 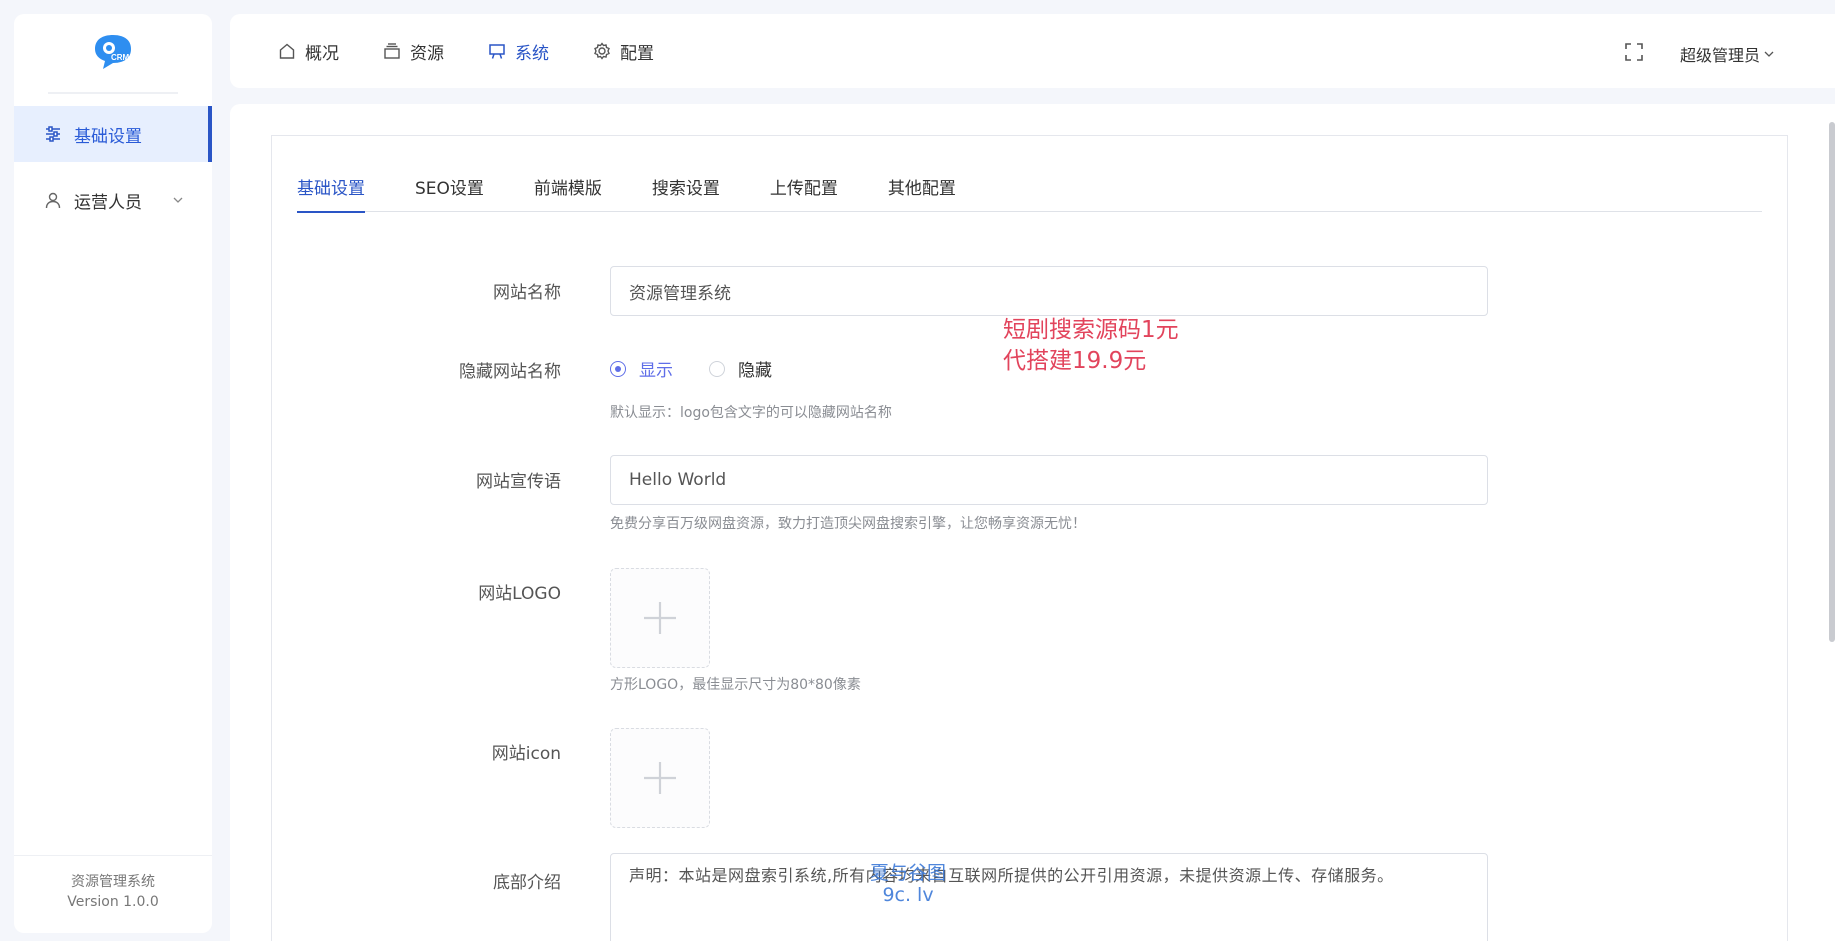 What do you see at coordinates (735, 685) in the screenshot?
I see `logo-hint: 方形LOGO，最佳显示尺寸为80*80像素` at bounding box center [735, 685].